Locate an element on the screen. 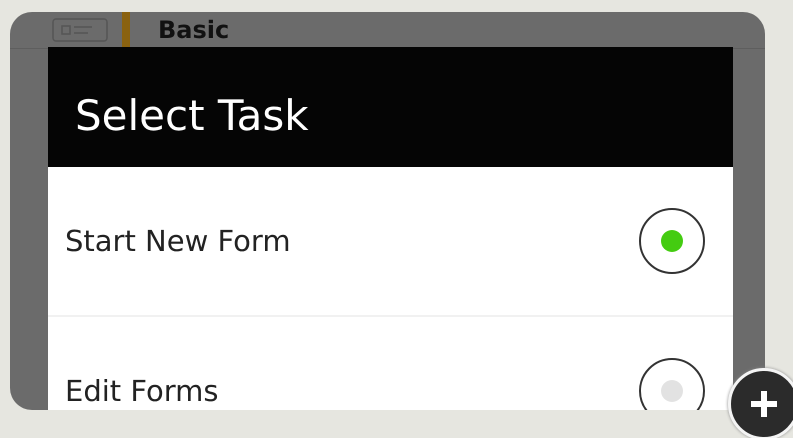 This screenshot has height=438, width=793. status-bar-marker is located at coordinates (126, 30).